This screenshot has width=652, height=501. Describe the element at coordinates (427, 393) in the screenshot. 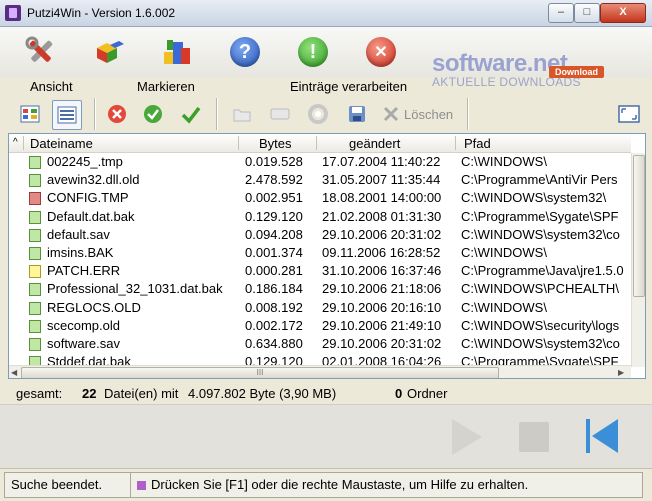

I see `summary-folders-label: Ordner` at that location.